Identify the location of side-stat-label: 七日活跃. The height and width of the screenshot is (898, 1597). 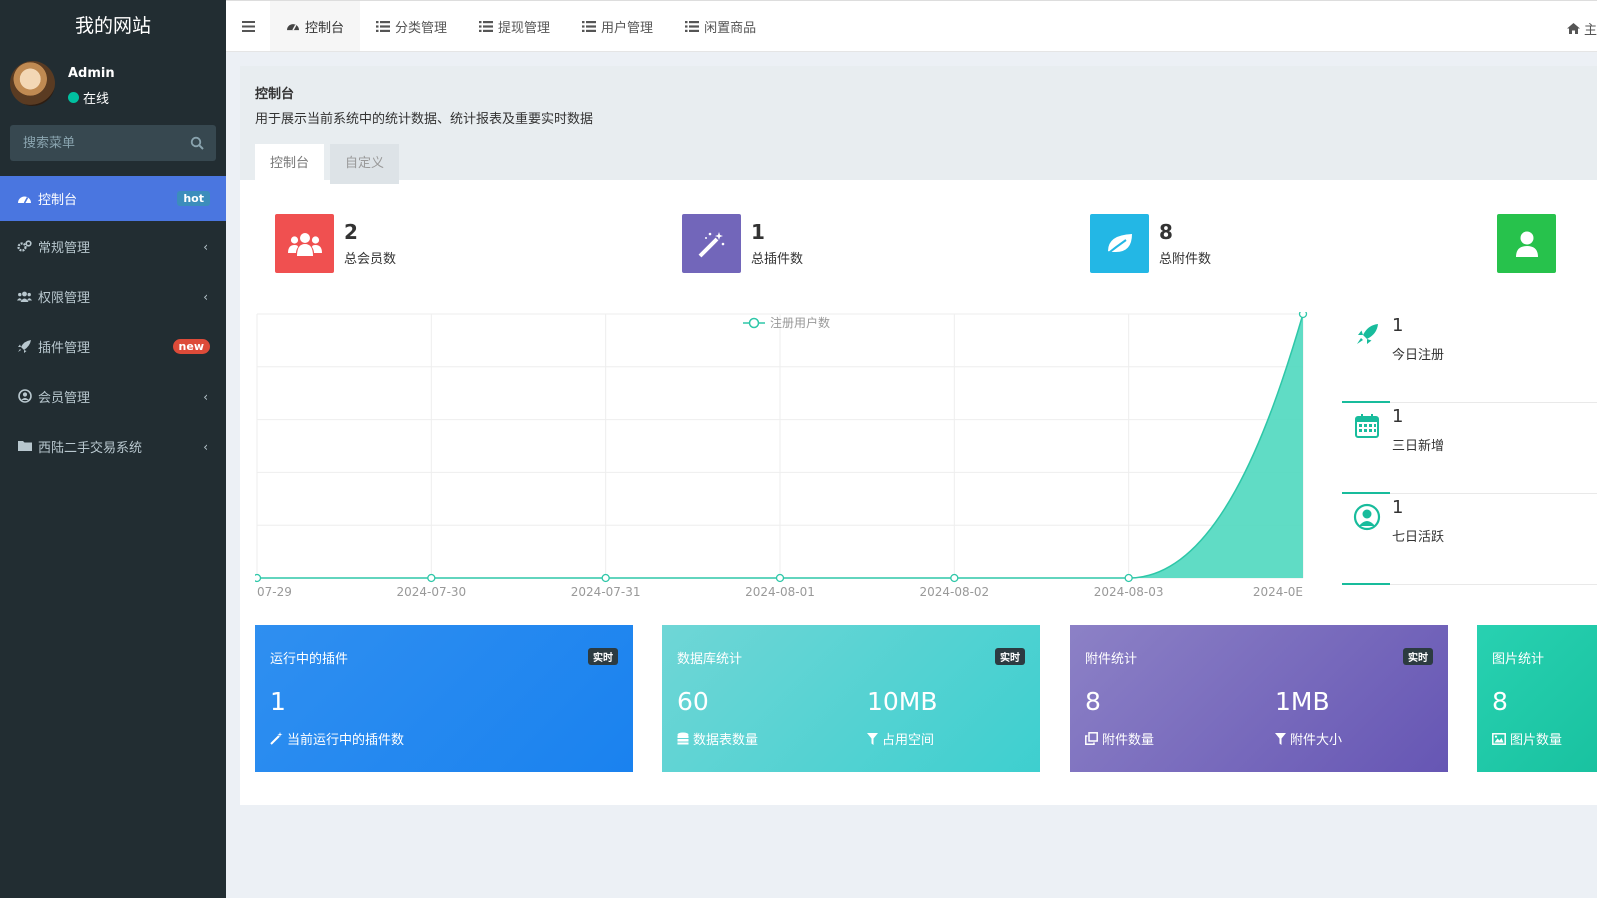
(1418, 537).